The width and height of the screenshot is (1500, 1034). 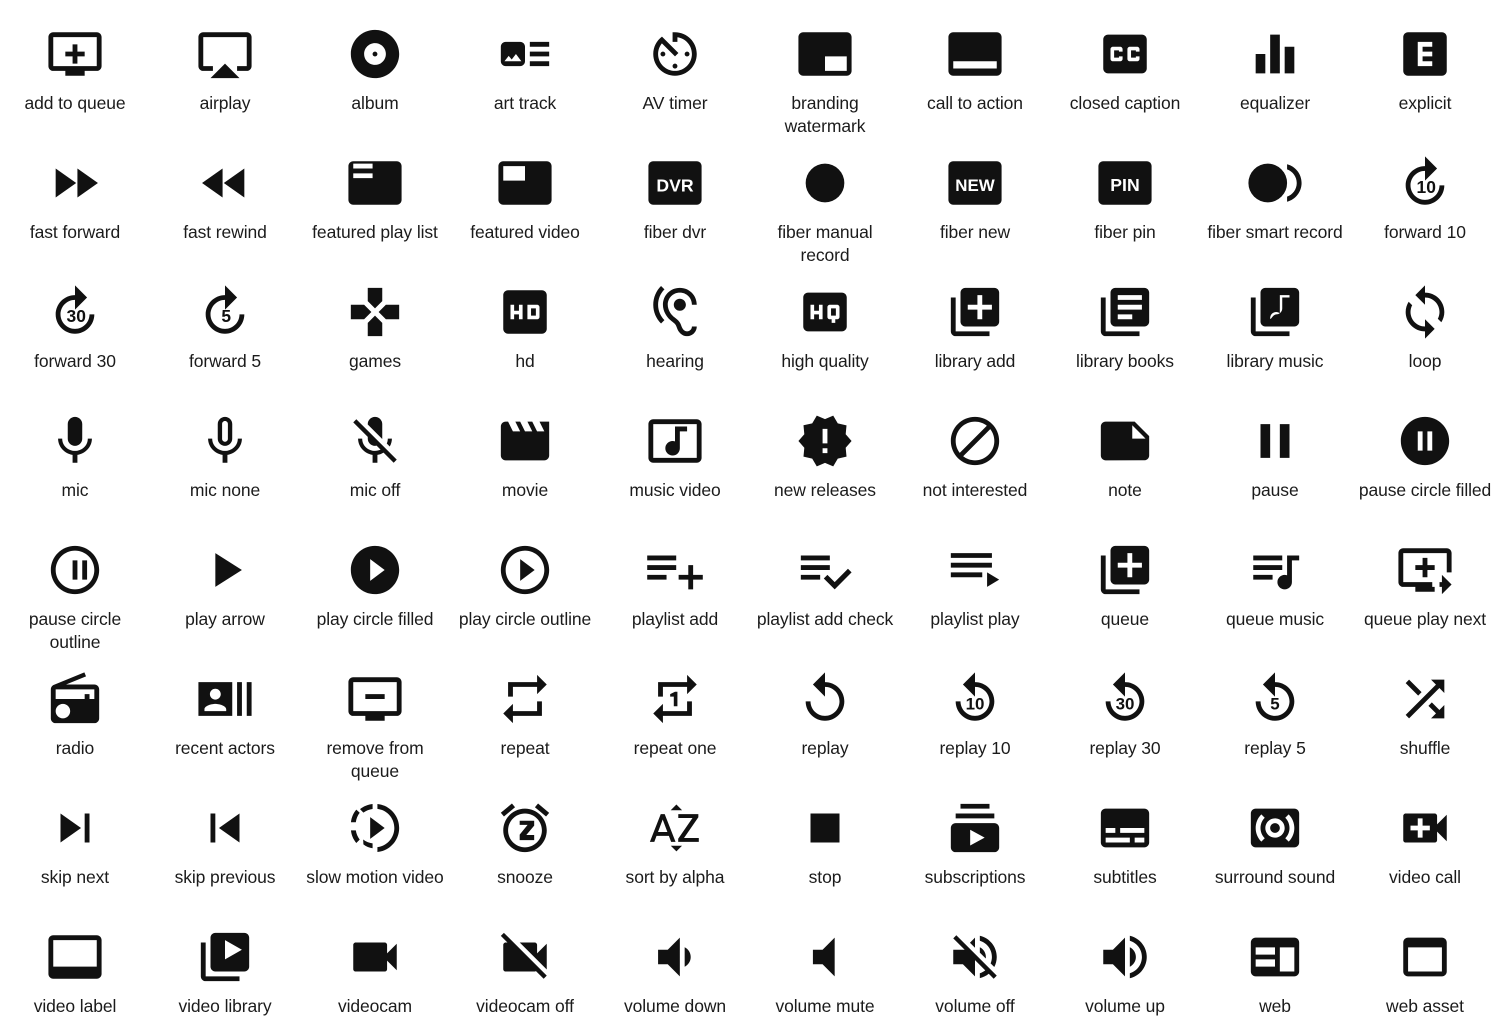 What do you see at coordinates (225, 199) in the screenshot?
I see `icon-cell-fast-rewind: fast rewind` at bounding box center [225, 199].